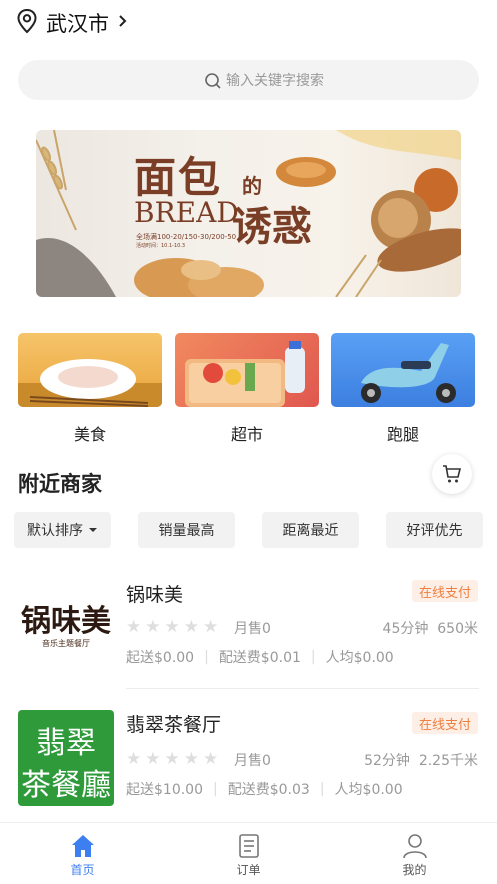 Image resolution: width=497 pixels, height=884 pixels. What do you see at coordinates (93, 530) in the screenshot?
I see `dropdown-caret-icon` at bounding box center [93, 530].